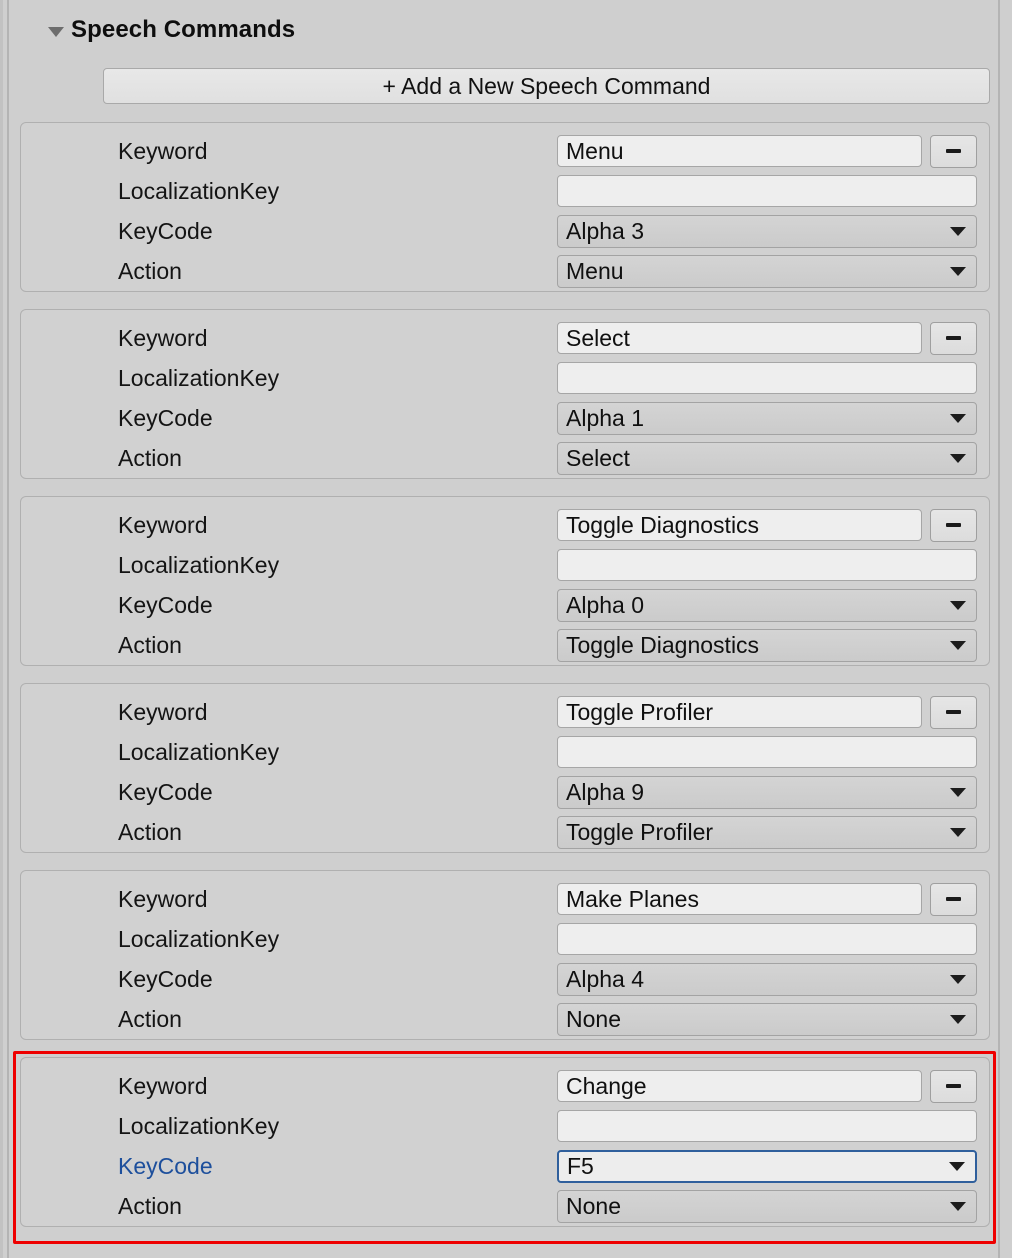  Describe the element at coordinates (505, 1166) in the screenshot. I see `keycode-row: KeyCode F5` at that location.